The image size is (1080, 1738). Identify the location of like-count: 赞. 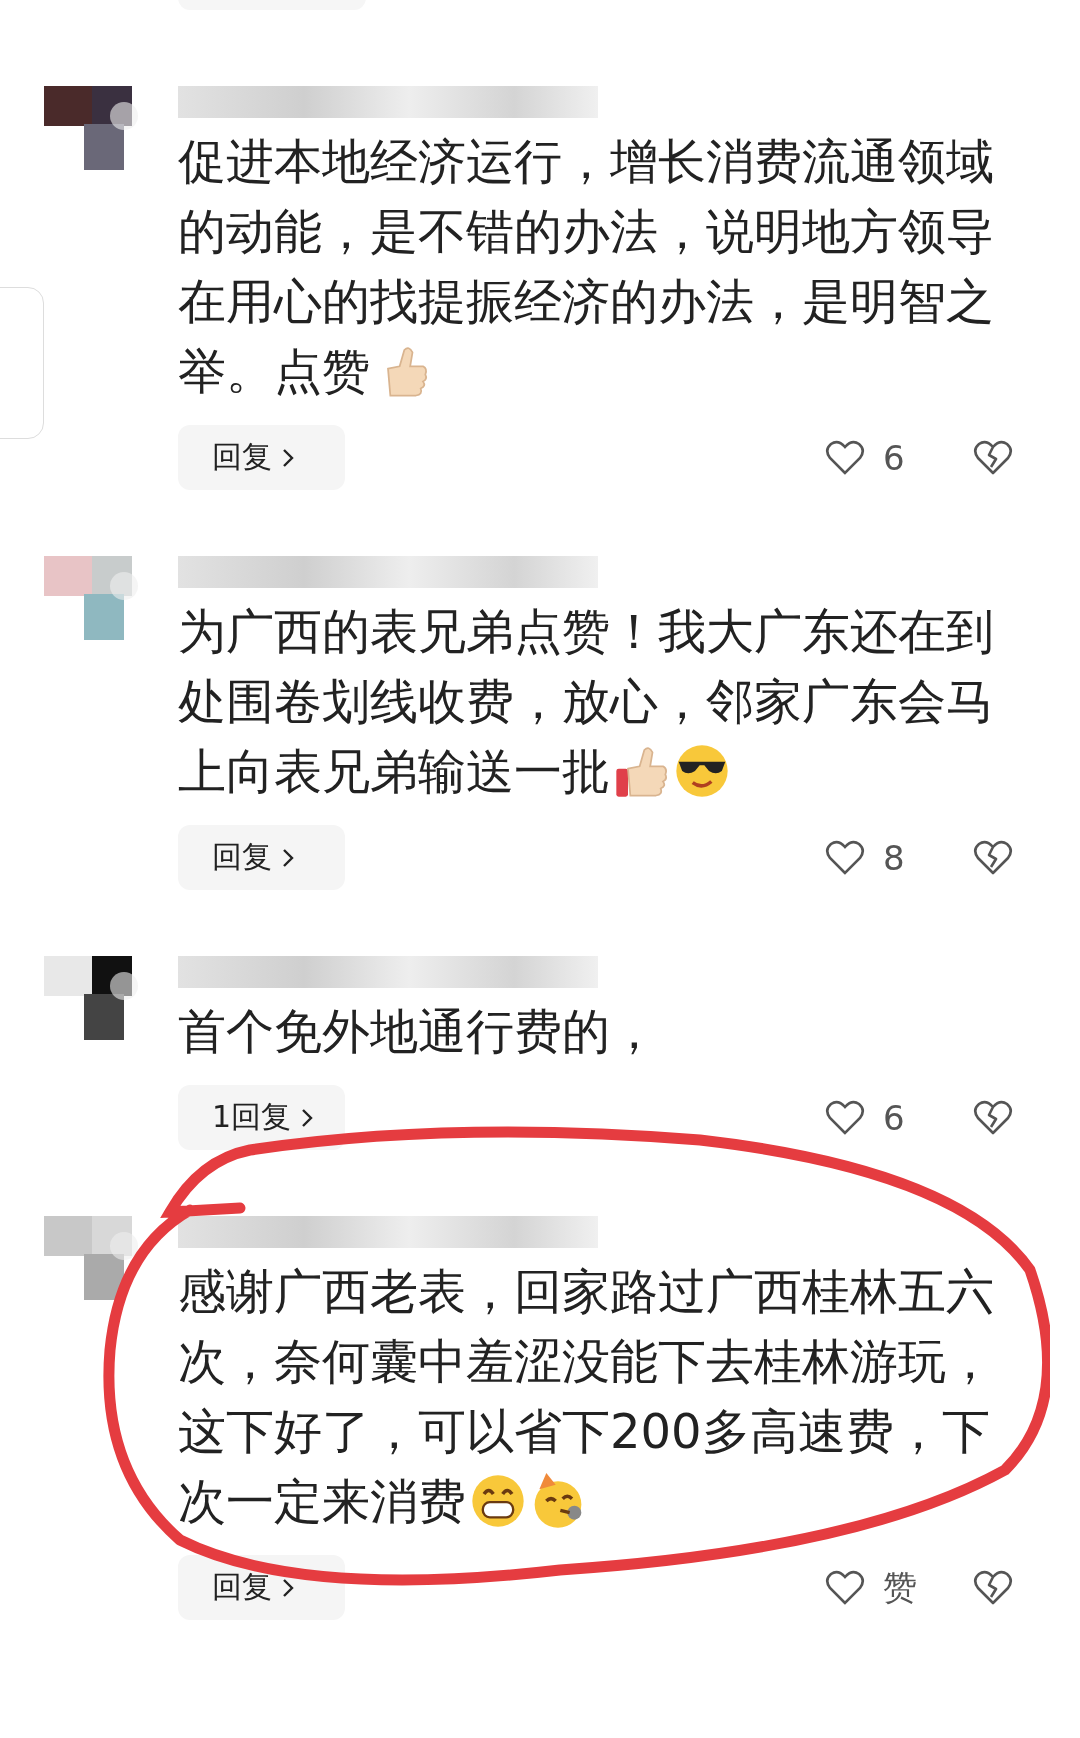
(900, 1587).